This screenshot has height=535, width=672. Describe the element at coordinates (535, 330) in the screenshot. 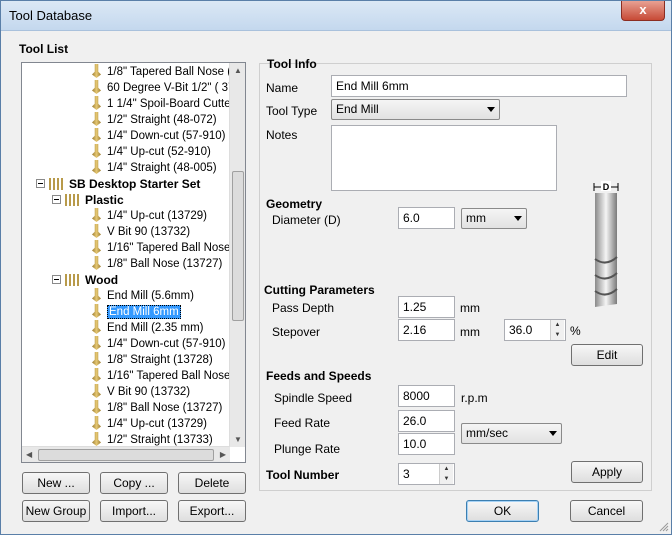

I see `stepover-percent-input: 36.0 ▲ ▼` at that location.